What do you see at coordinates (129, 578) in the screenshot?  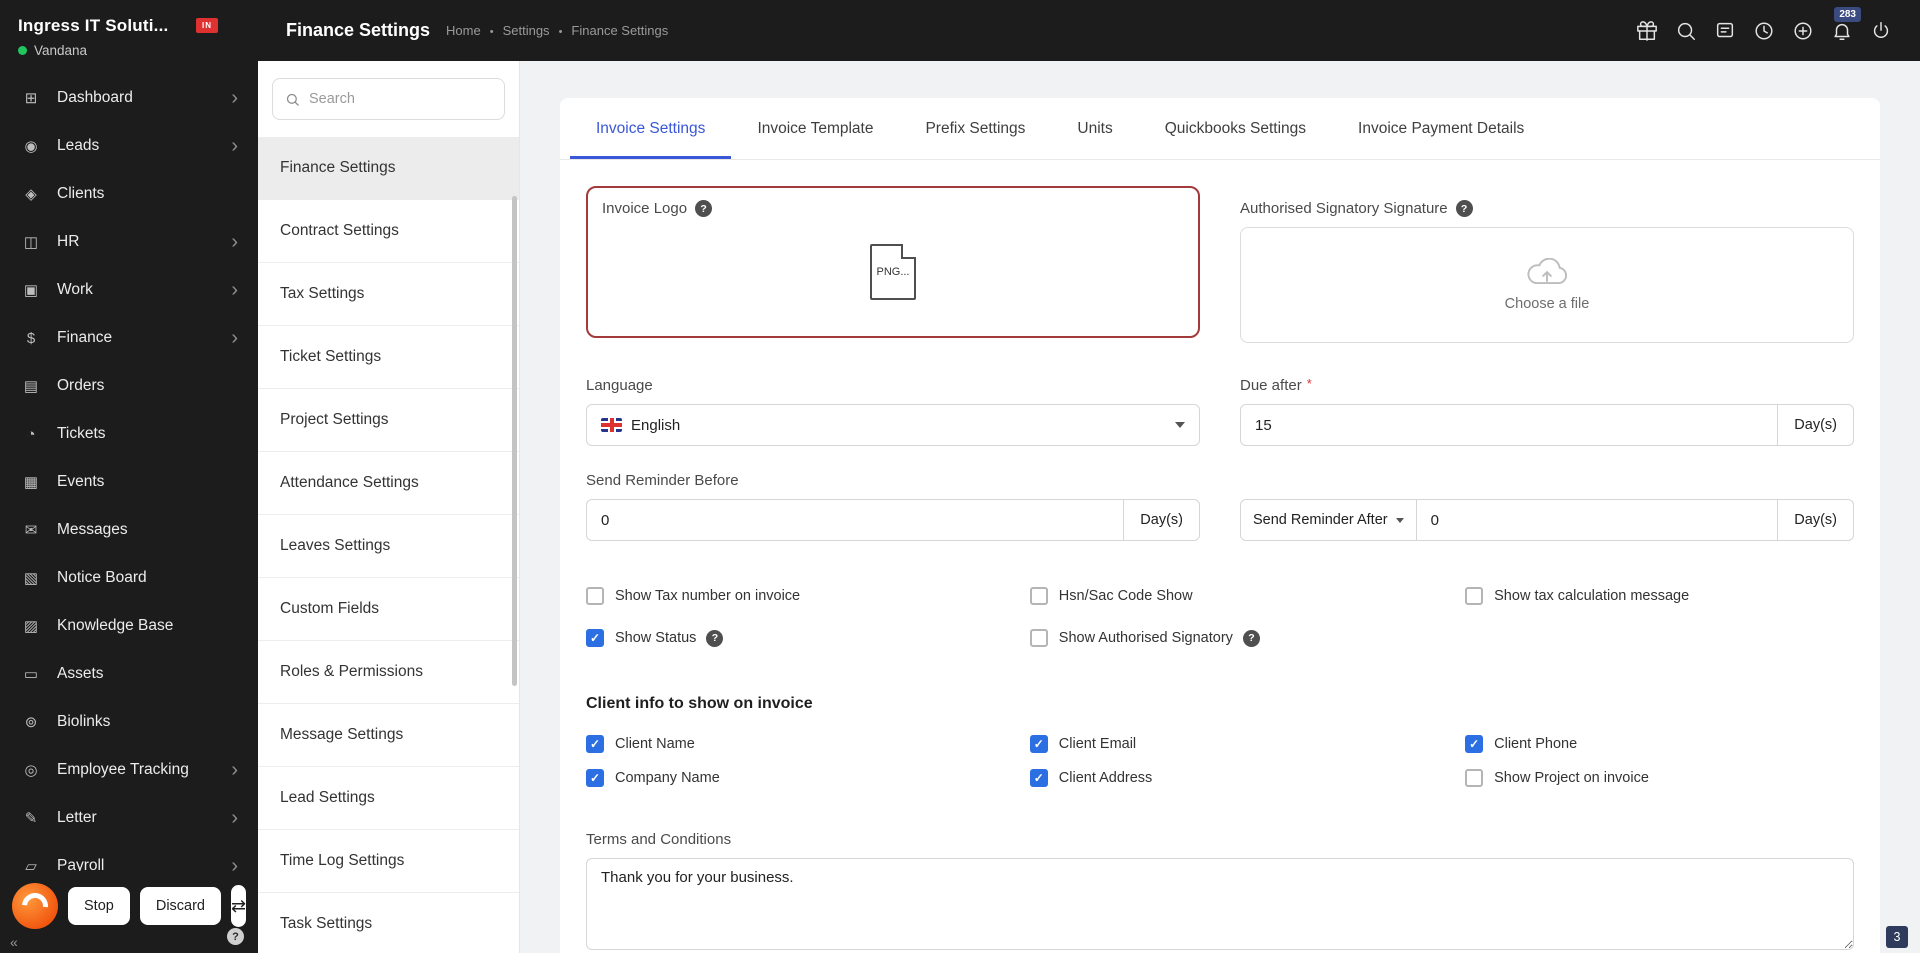 I see `sidebar-item-notice-board: ▧ Notice Board` at bounding box center [129, 578].